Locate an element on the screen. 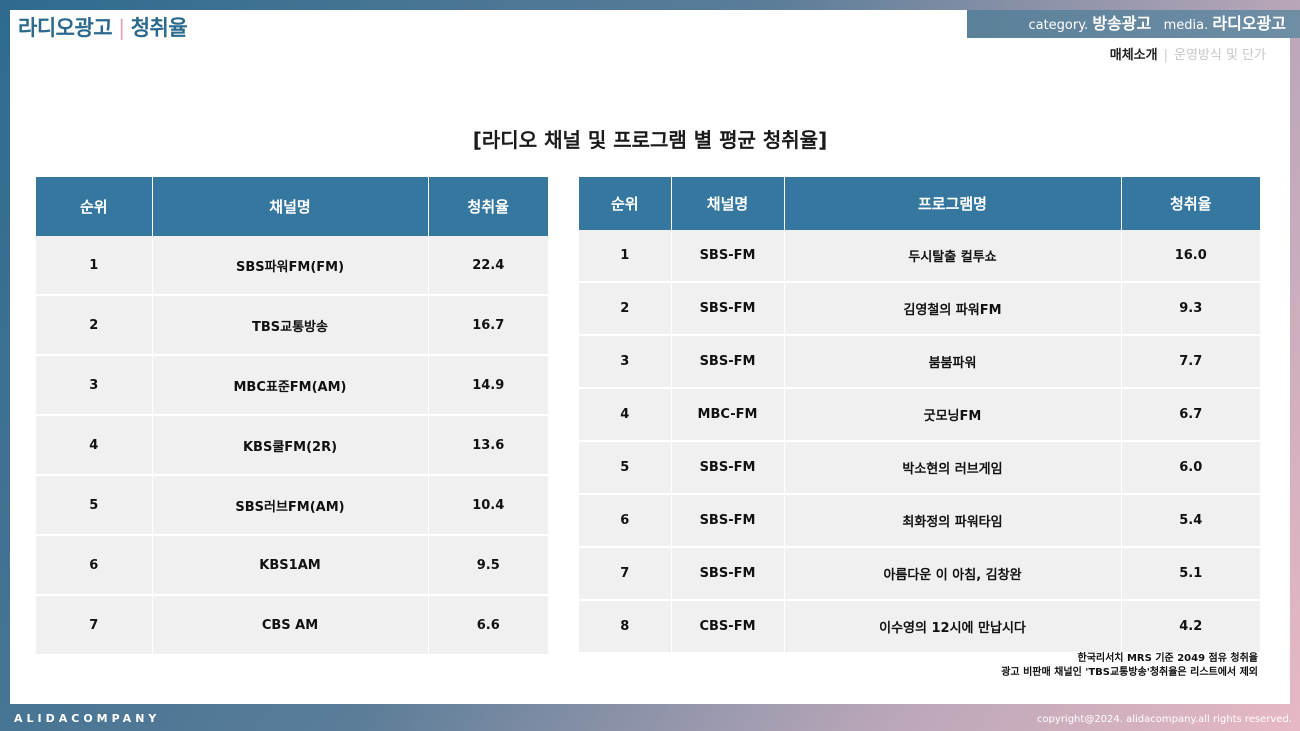 The height and width of the screenshot is (731, 1300). table-cell: KBS쿨FM(2R) is located at coordinates (290, 445).